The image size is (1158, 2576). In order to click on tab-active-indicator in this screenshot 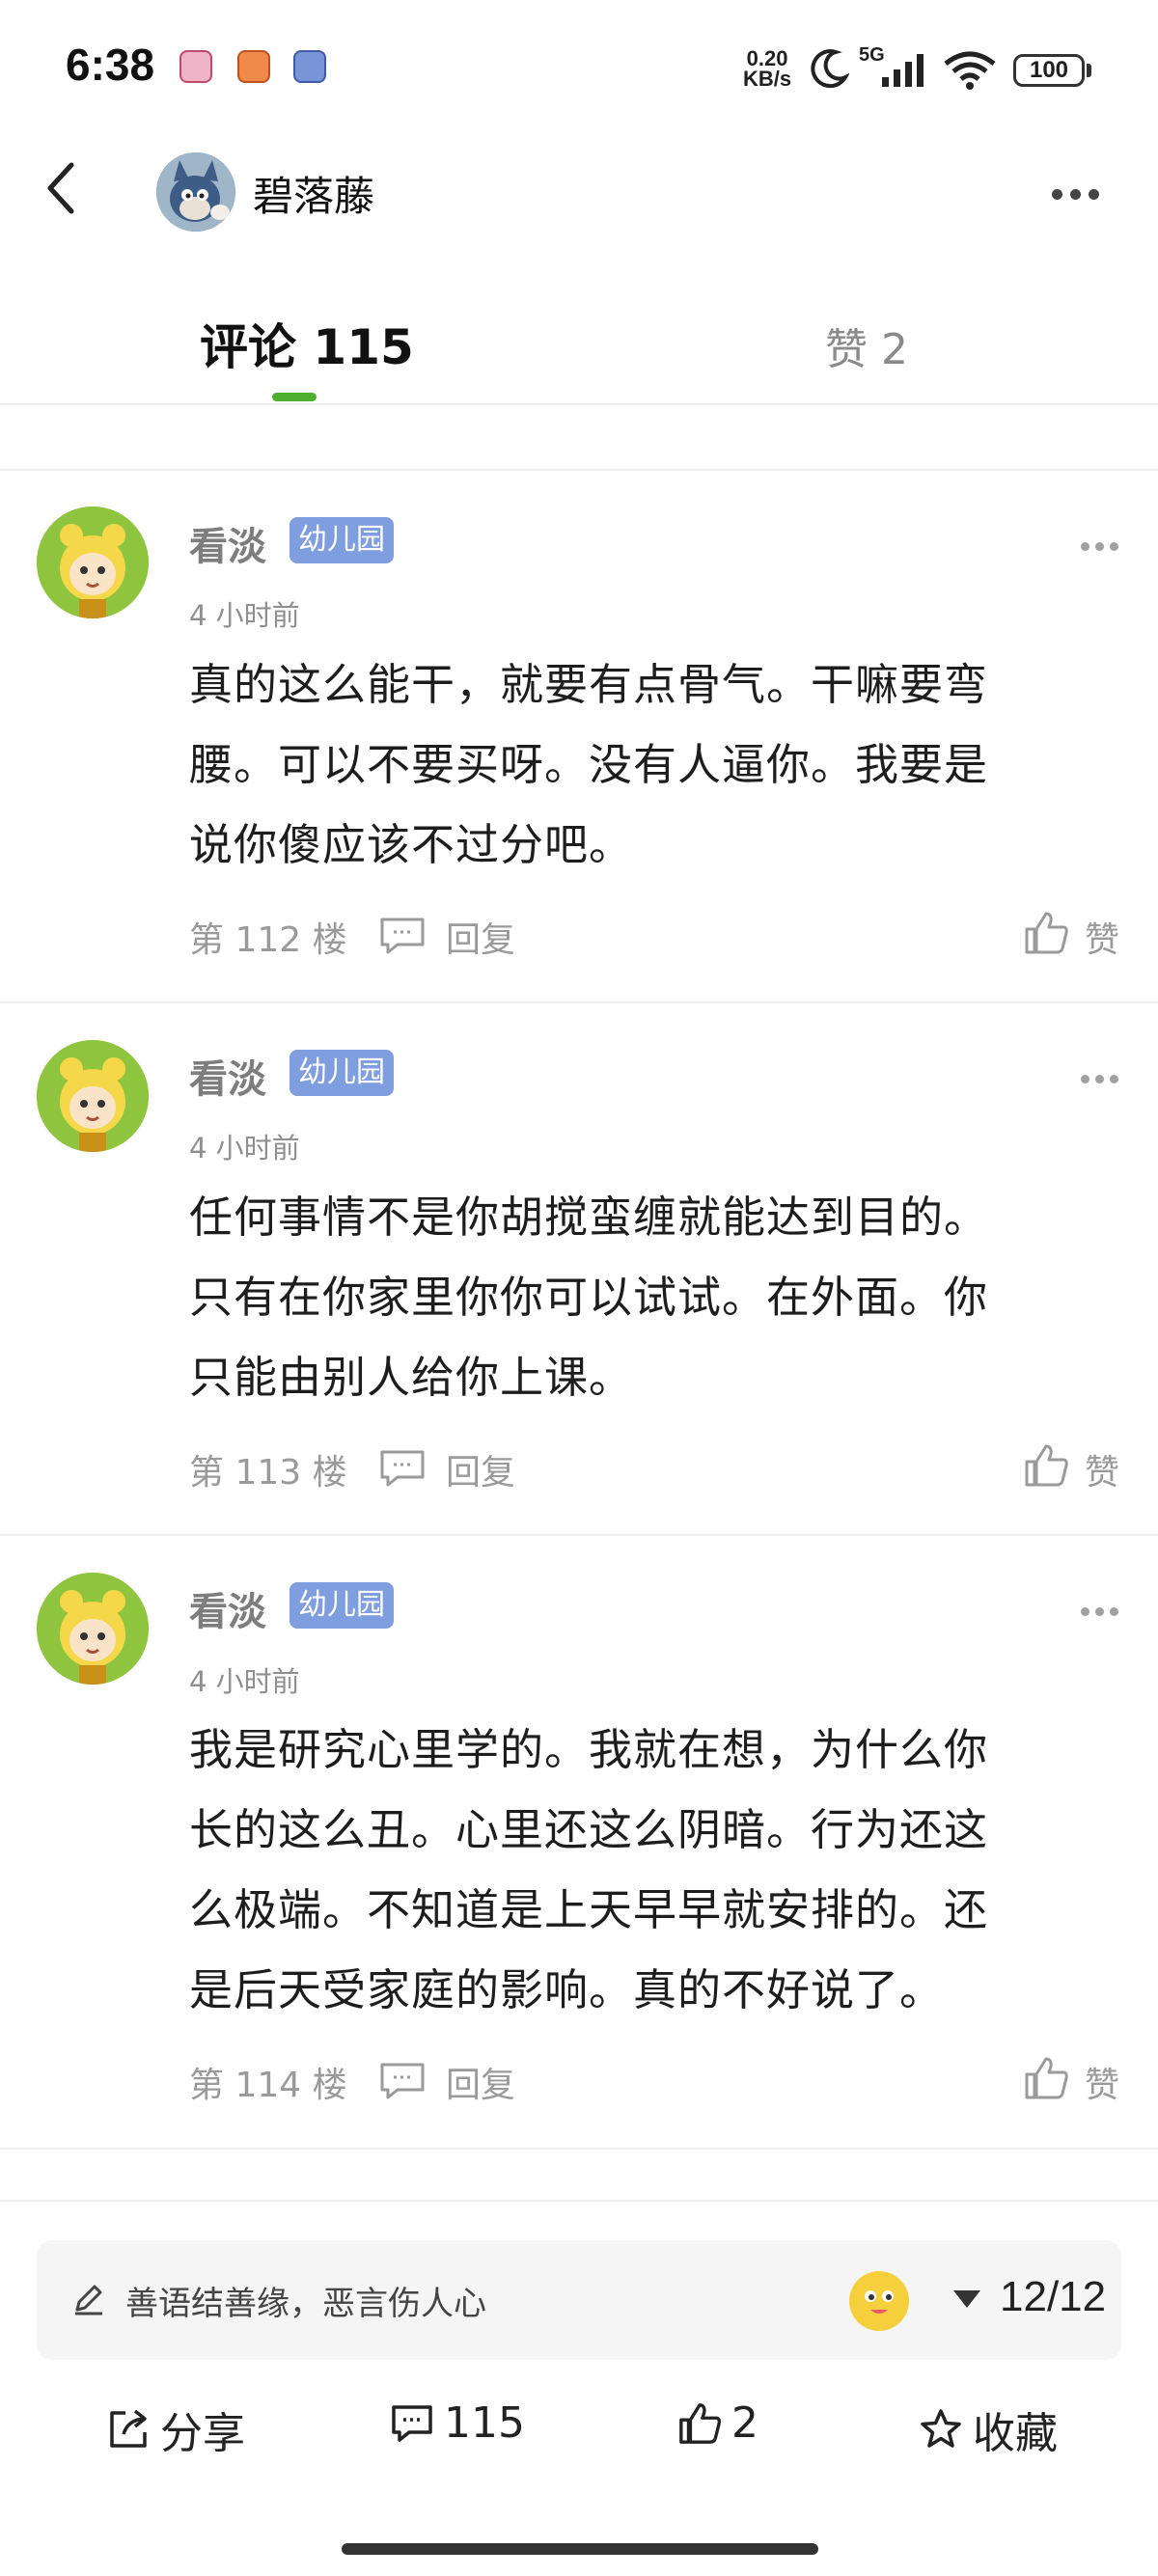, I will do `click(294, 397)`.